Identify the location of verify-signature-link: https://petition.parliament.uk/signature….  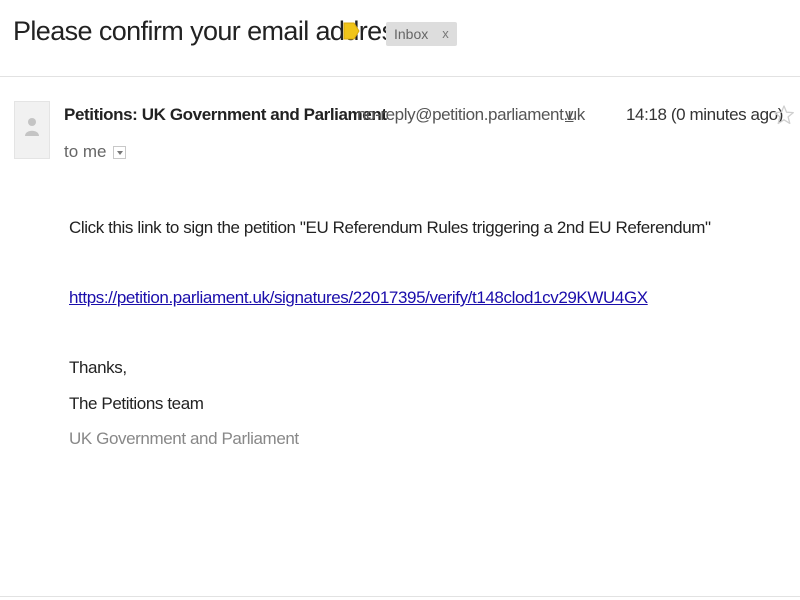
(358, 297).